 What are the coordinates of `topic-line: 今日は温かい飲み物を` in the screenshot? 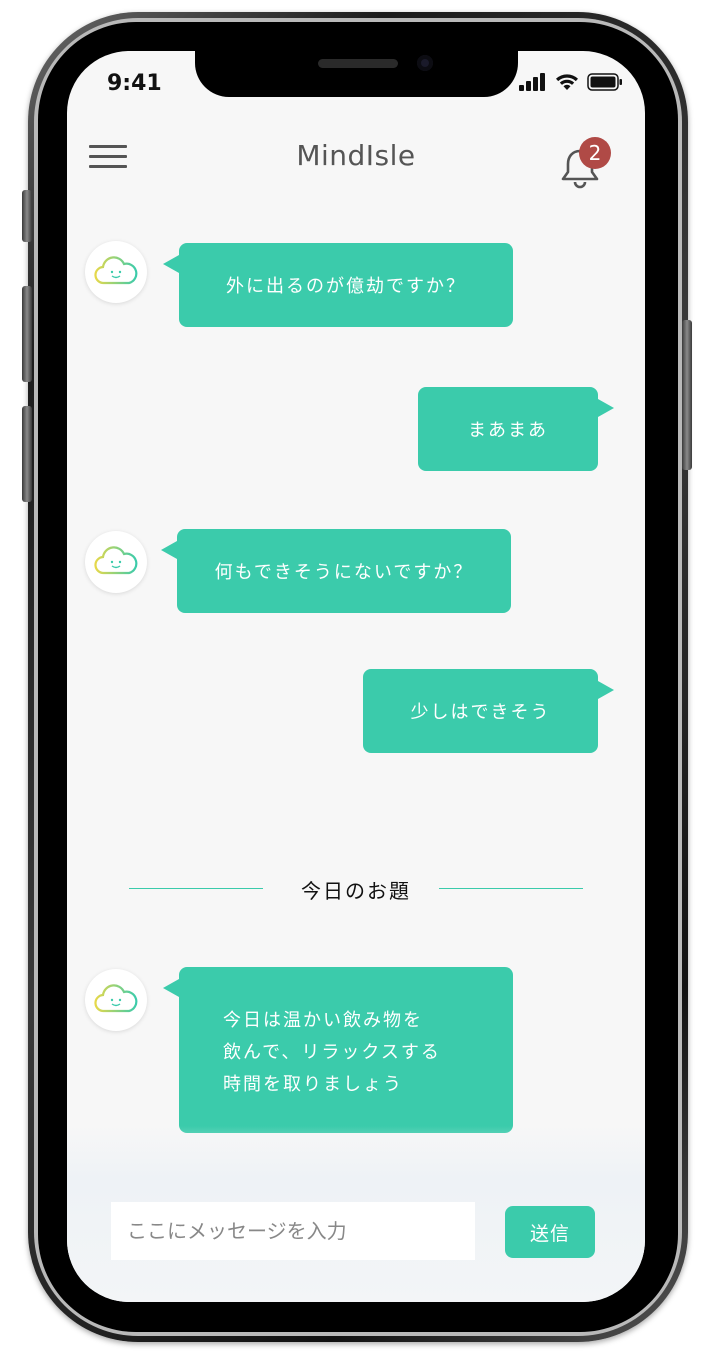 It's located at (323, 1020).